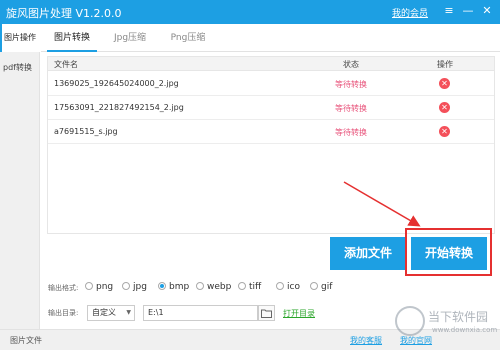 The image size is (500, 350). I want to click on annotation-arrow, so click(382, 204).